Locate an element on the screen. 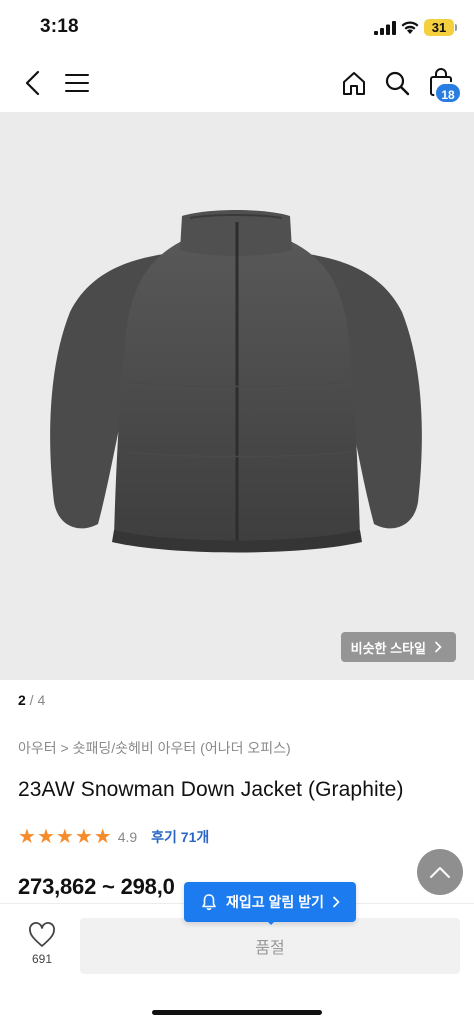 Image resolution: width=474 pixels, height=1025 pixels. rating-stars: ★ ★ ★ ★ ★ is located at coordinates (65, 837).